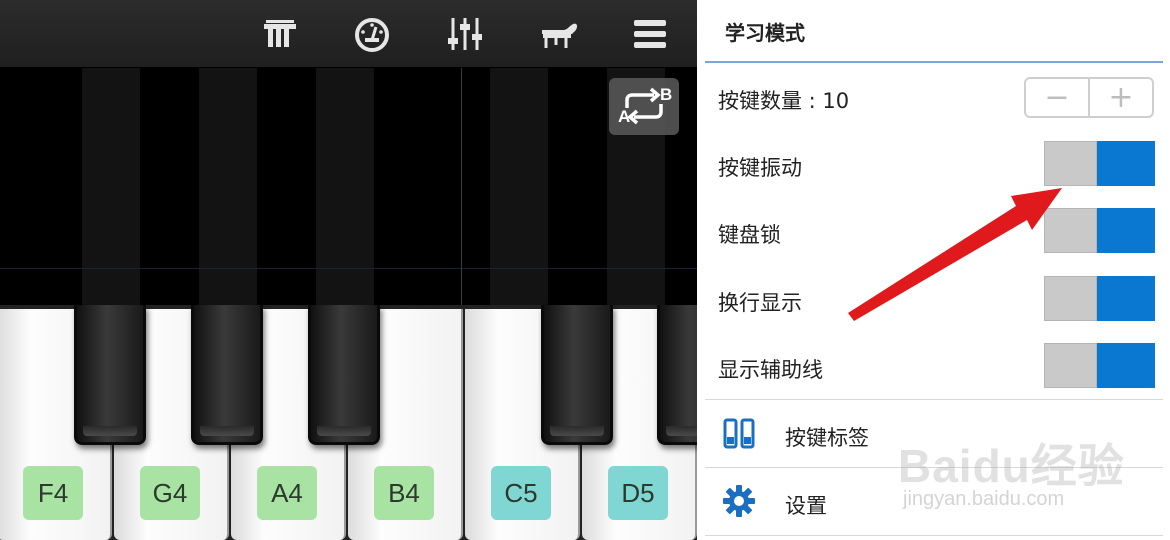 The image size is (1170, 540). What do you see at coordinates (372, 34) in the screenshot?
I see `metronome-icon` at bounding box center [372, 34].